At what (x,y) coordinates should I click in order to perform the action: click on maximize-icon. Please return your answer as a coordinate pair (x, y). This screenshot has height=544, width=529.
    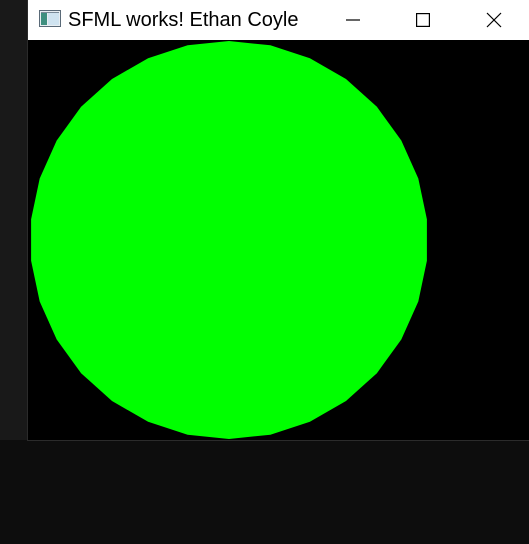
    Looking at the image, I should click on (423, 20).